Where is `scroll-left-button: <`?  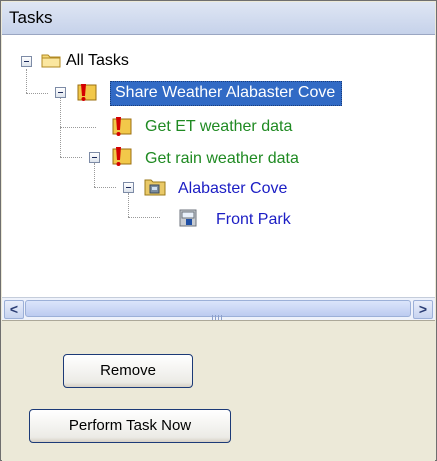 scroll-left-button: < is located at coordinates (14, 309).